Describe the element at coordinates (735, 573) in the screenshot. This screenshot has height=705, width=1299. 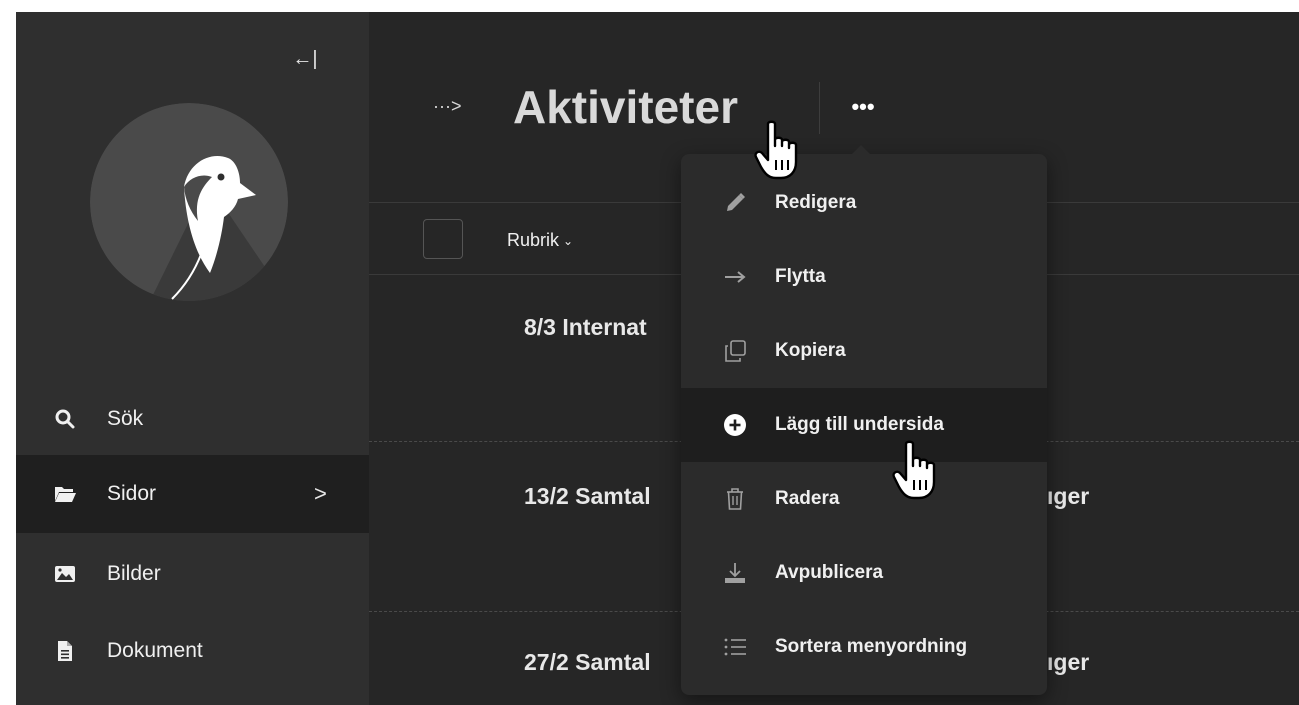
I see `download-icon` at that location.